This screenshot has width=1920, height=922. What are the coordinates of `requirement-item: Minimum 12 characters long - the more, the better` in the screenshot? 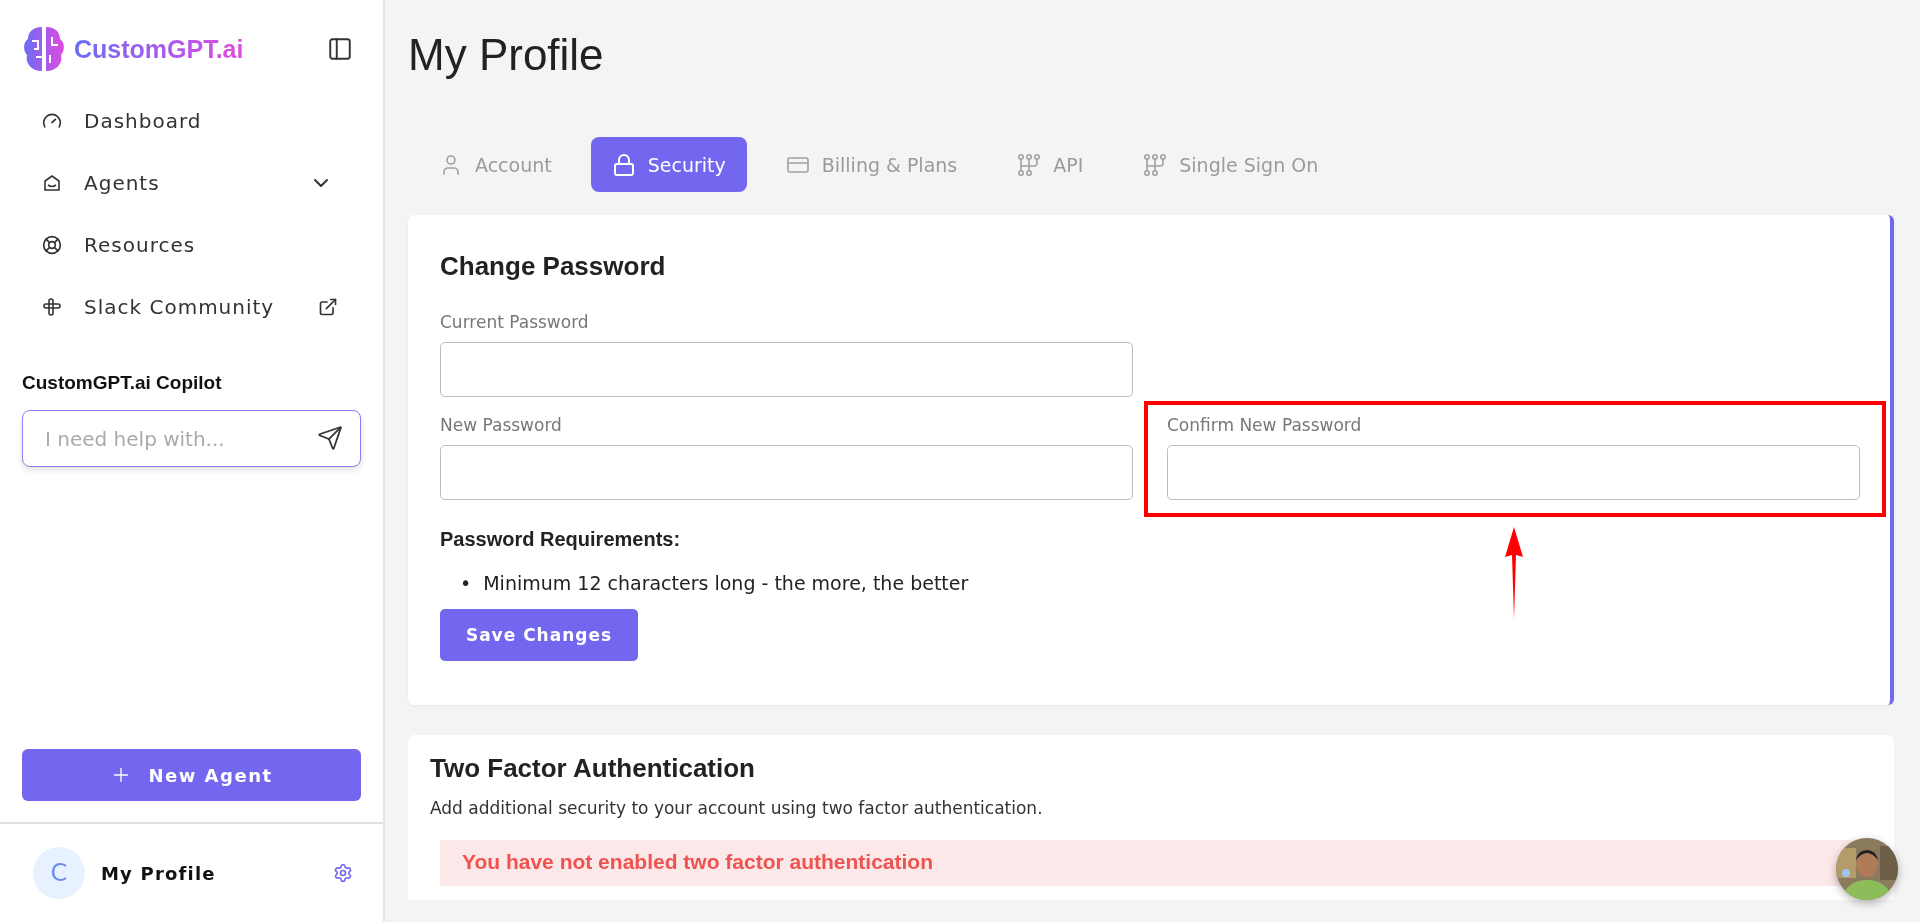 It's located at (726, 583).